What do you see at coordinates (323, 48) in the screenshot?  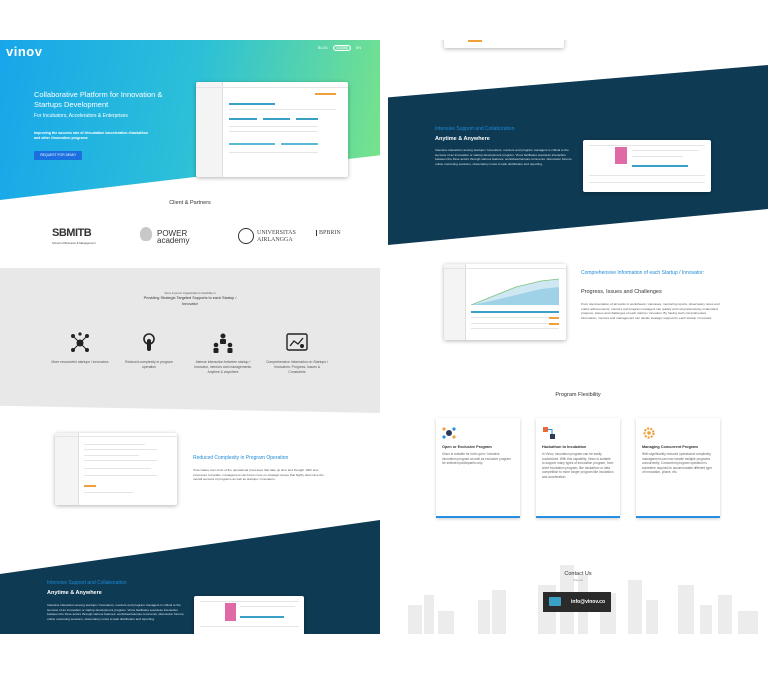 I see `nav-blog-link: BLOG` at bounding box center [323, 48].